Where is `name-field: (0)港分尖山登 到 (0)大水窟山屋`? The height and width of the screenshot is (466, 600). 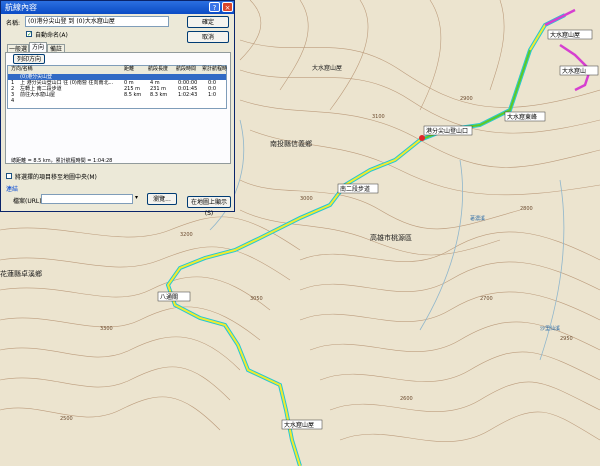
name-field: (0)港分尖山登 到 (0)大水窟山屋 is located at coordinates (97, 21).